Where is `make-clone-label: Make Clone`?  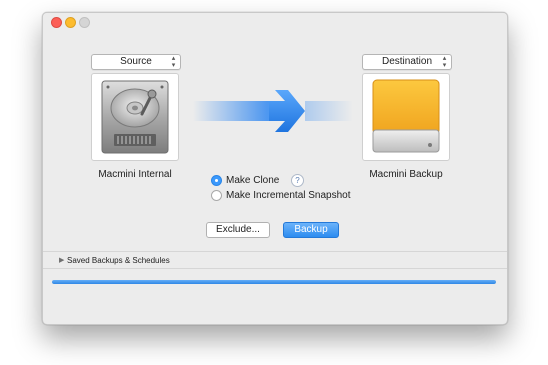 make-clone-label: Make Clone is located at coordinates (253, 180).